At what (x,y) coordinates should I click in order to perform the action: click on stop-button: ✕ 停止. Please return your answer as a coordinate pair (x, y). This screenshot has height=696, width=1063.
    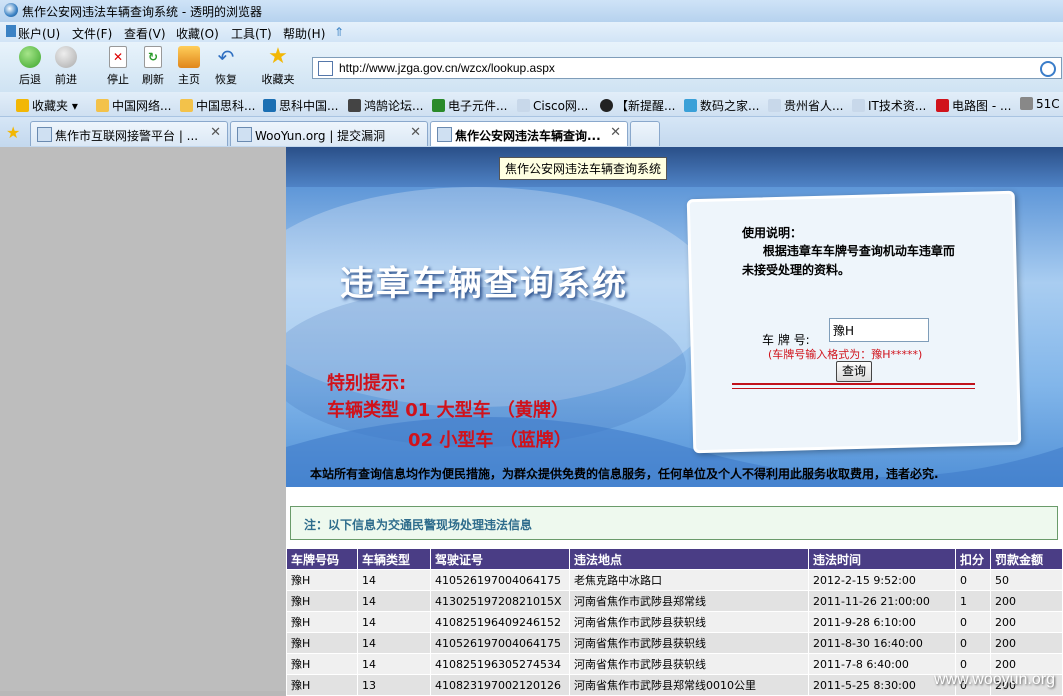
    Looking at the image, I should click on (118, 66).